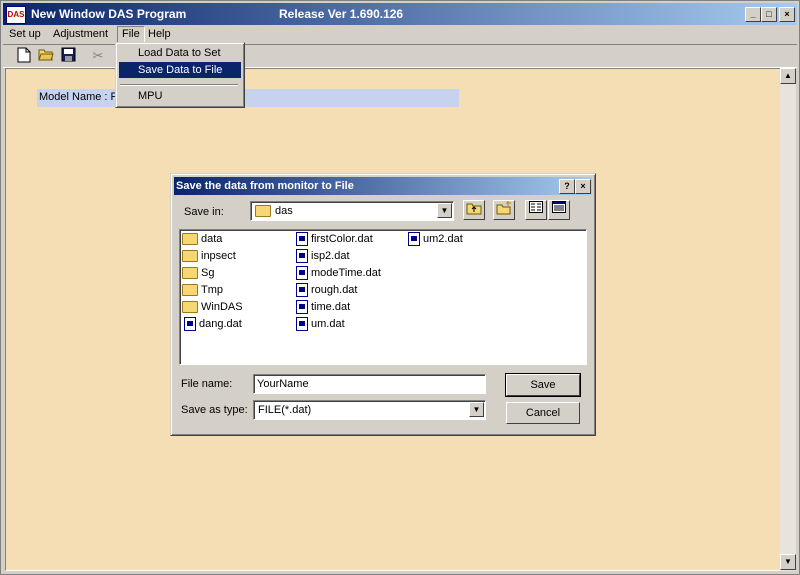 The height and width of the screenshot is (575, 800). What do you see at coordinates (24, 56) in the screenshot?
I see `new-file-icon` at bounding box center [24, 56].